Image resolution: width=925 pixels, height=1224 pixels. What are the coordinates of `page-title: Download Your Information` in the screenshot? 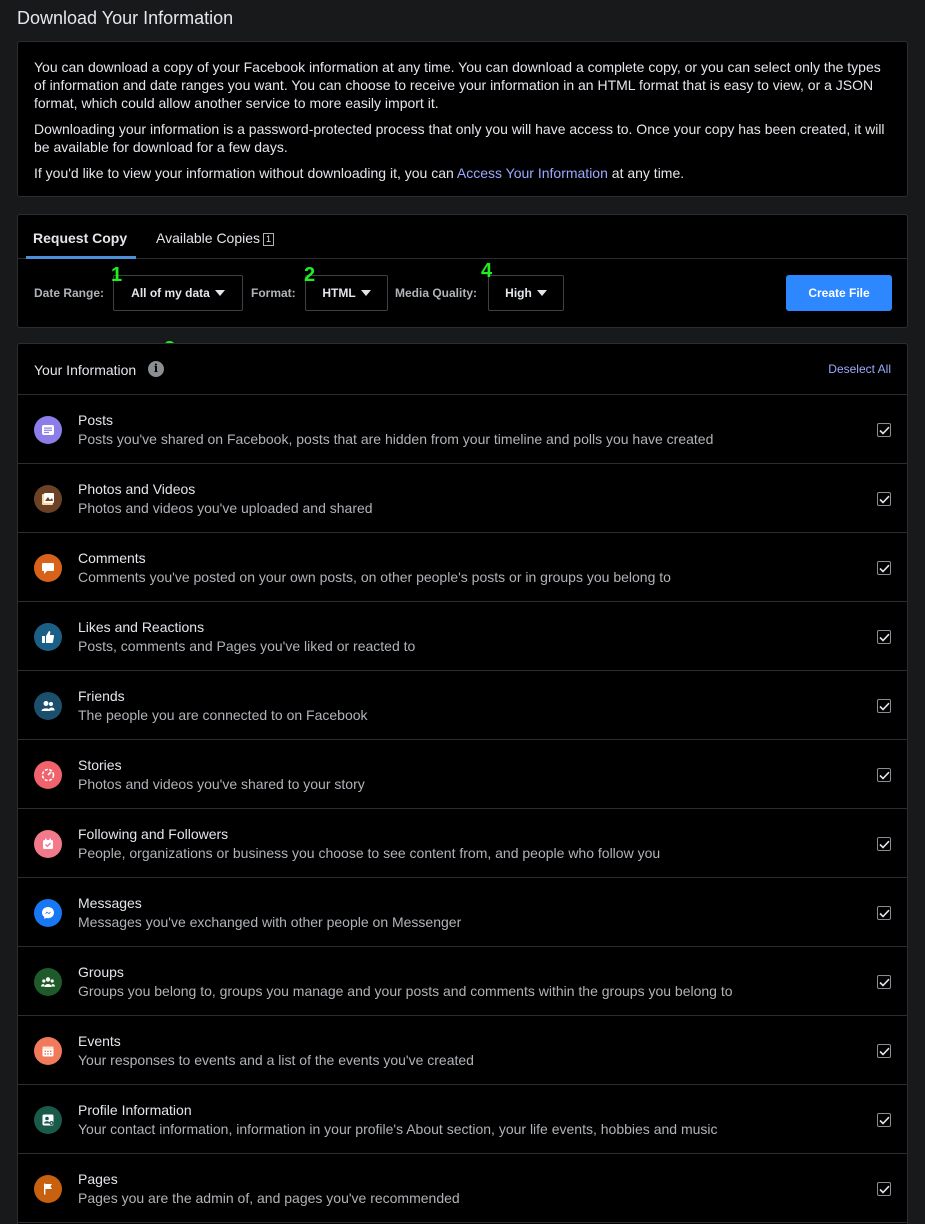 It's located at (125, 18).